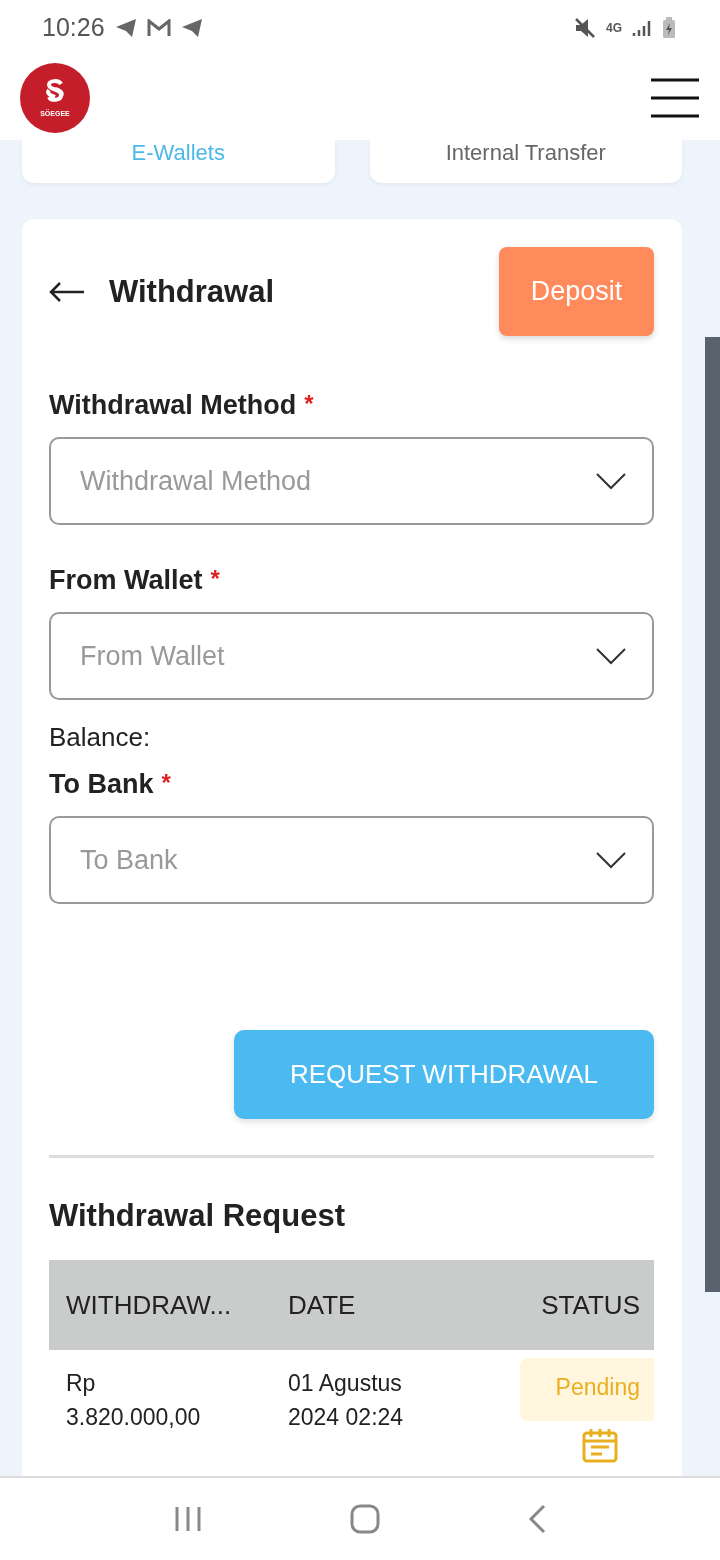 This screenshot has width=720, height=1560. I want to click on tab: E-Wallets, so click(178, 161).